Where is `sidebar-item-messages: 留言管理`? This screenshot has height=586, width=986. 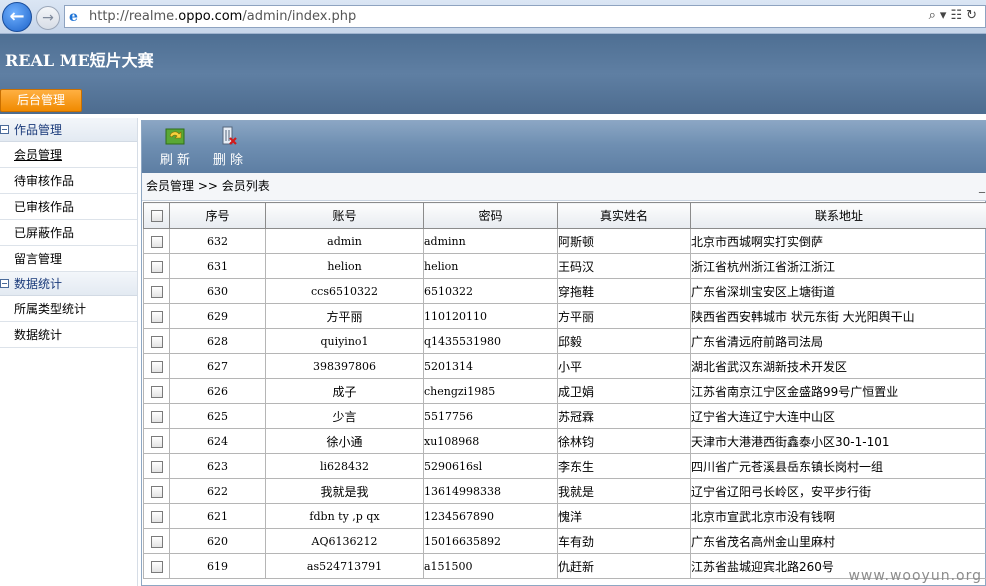
sidebar-item-messages: 留言管理 is located at coordinates (68, 259).